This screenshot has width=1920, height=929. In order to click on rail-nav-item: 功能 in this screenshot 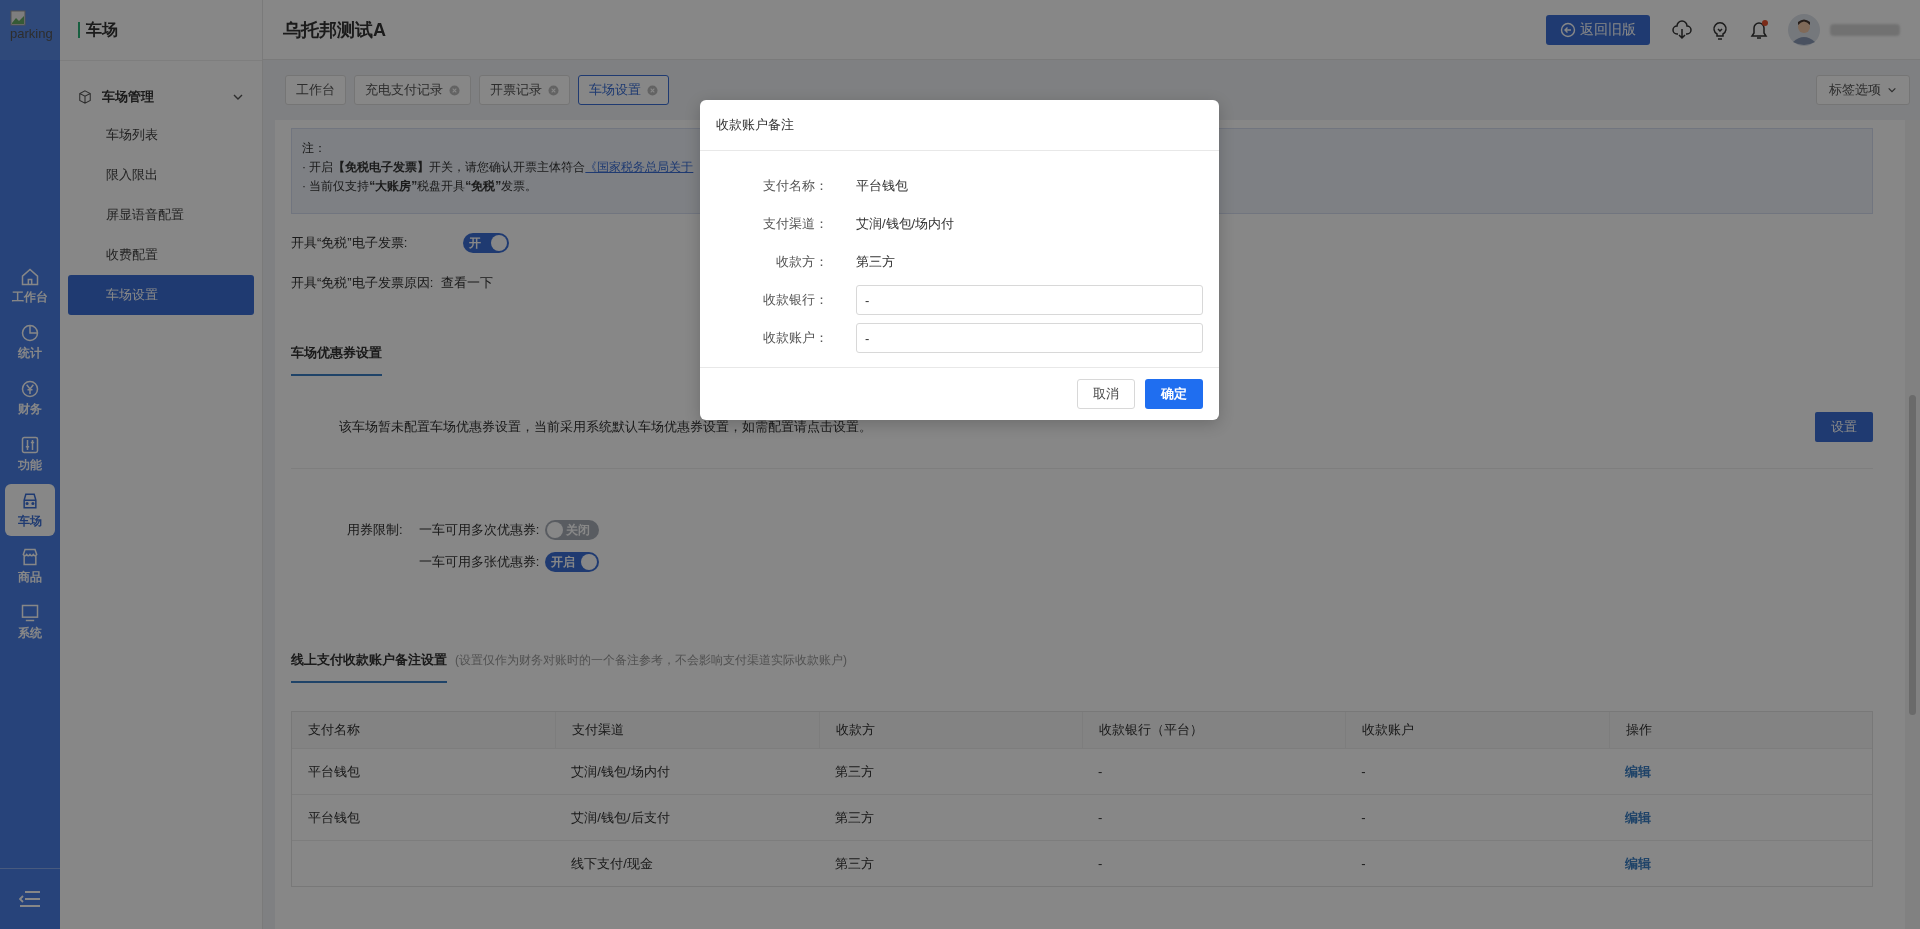, I will do `click(30, 454)`.